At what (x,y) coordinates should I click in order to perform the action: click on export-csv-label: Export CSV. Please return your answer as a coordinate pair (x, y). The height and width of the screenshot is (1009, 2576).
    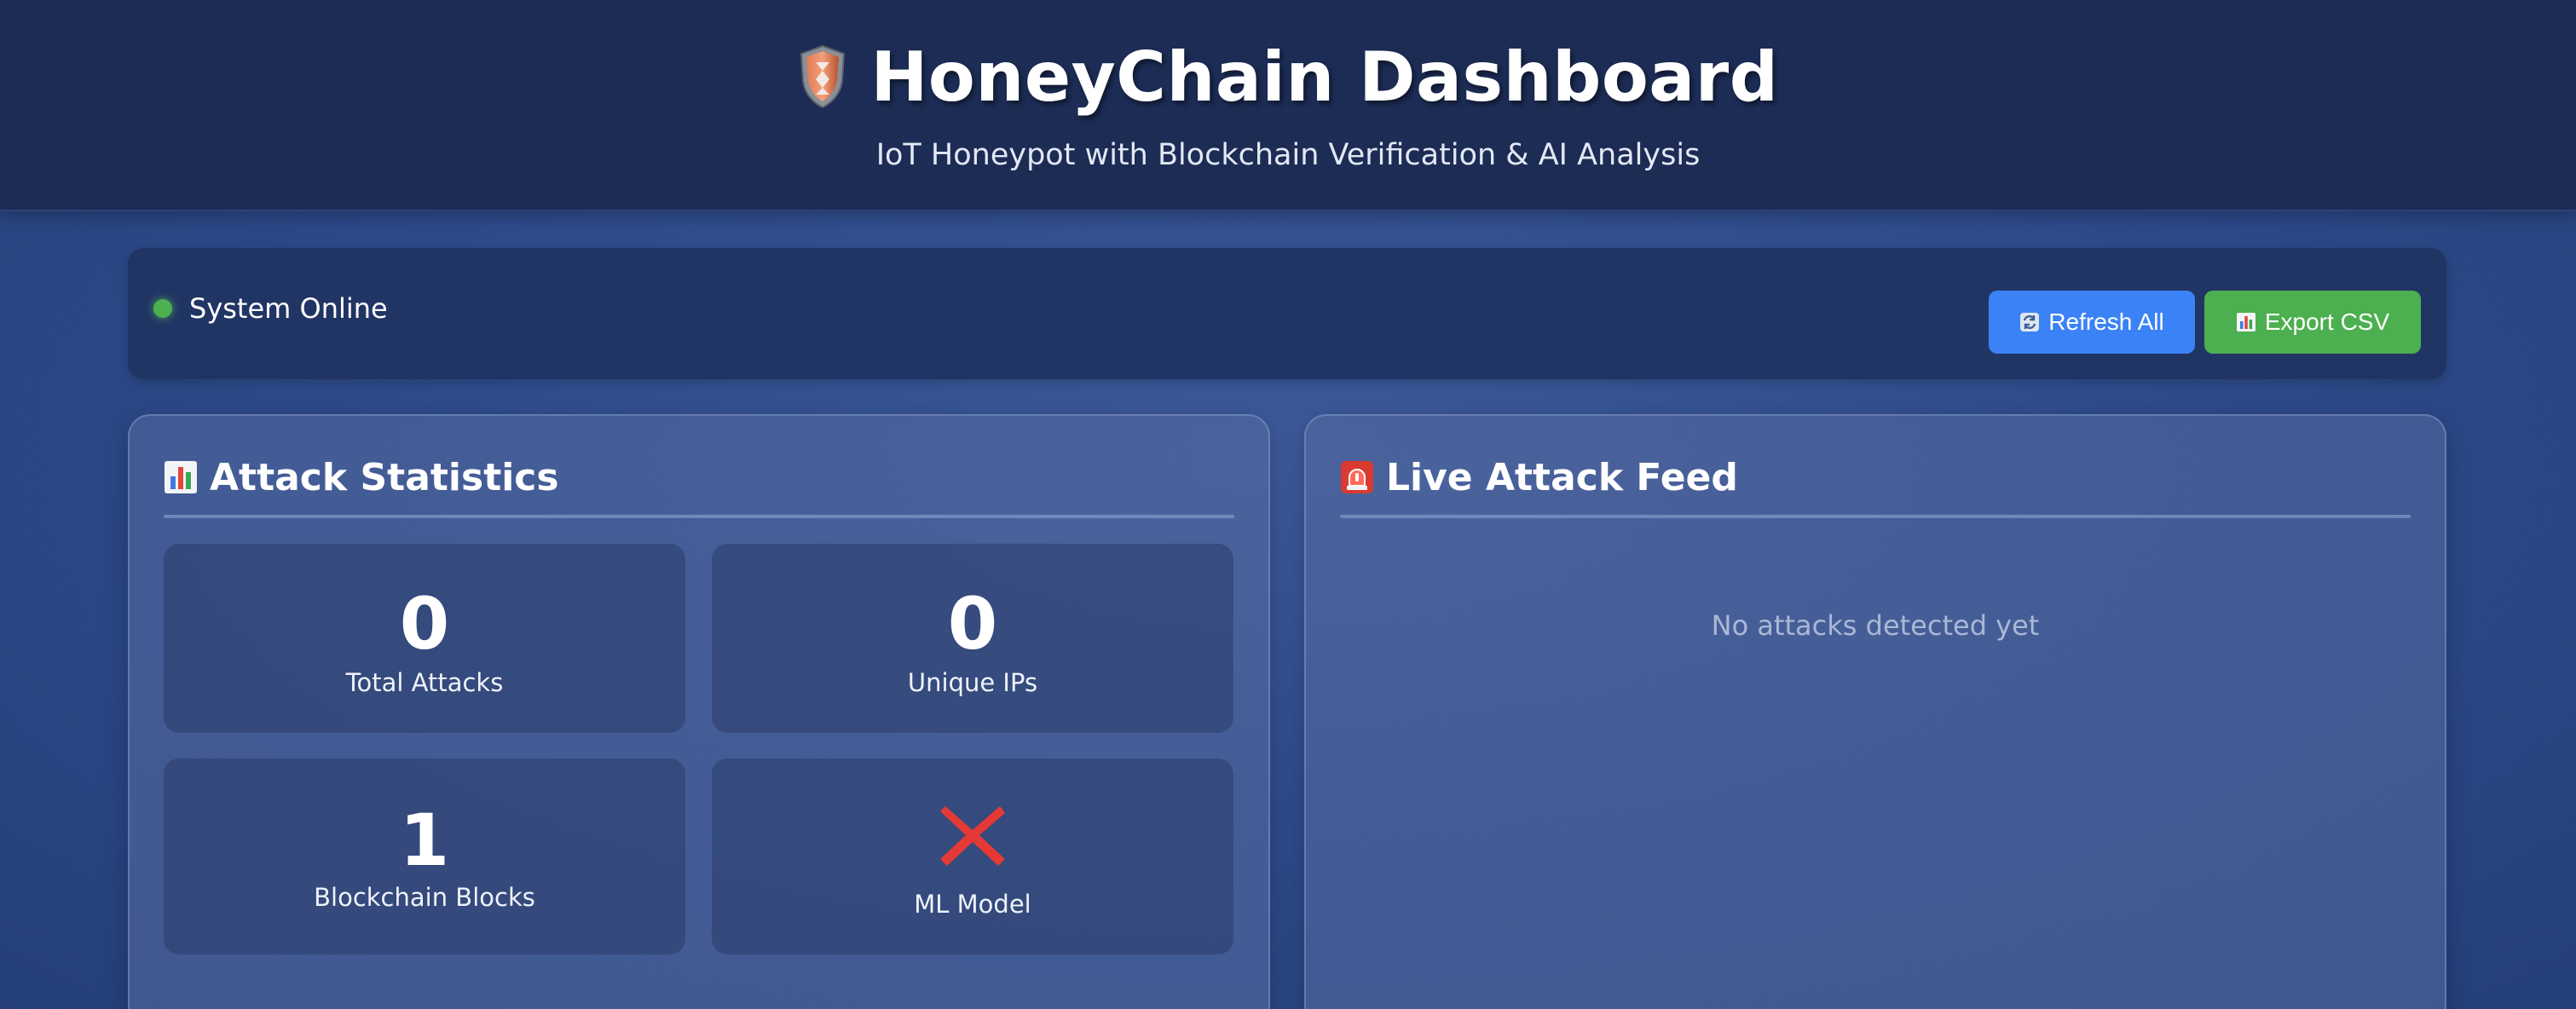
    Looking at the image, I should click on (2327, 321).